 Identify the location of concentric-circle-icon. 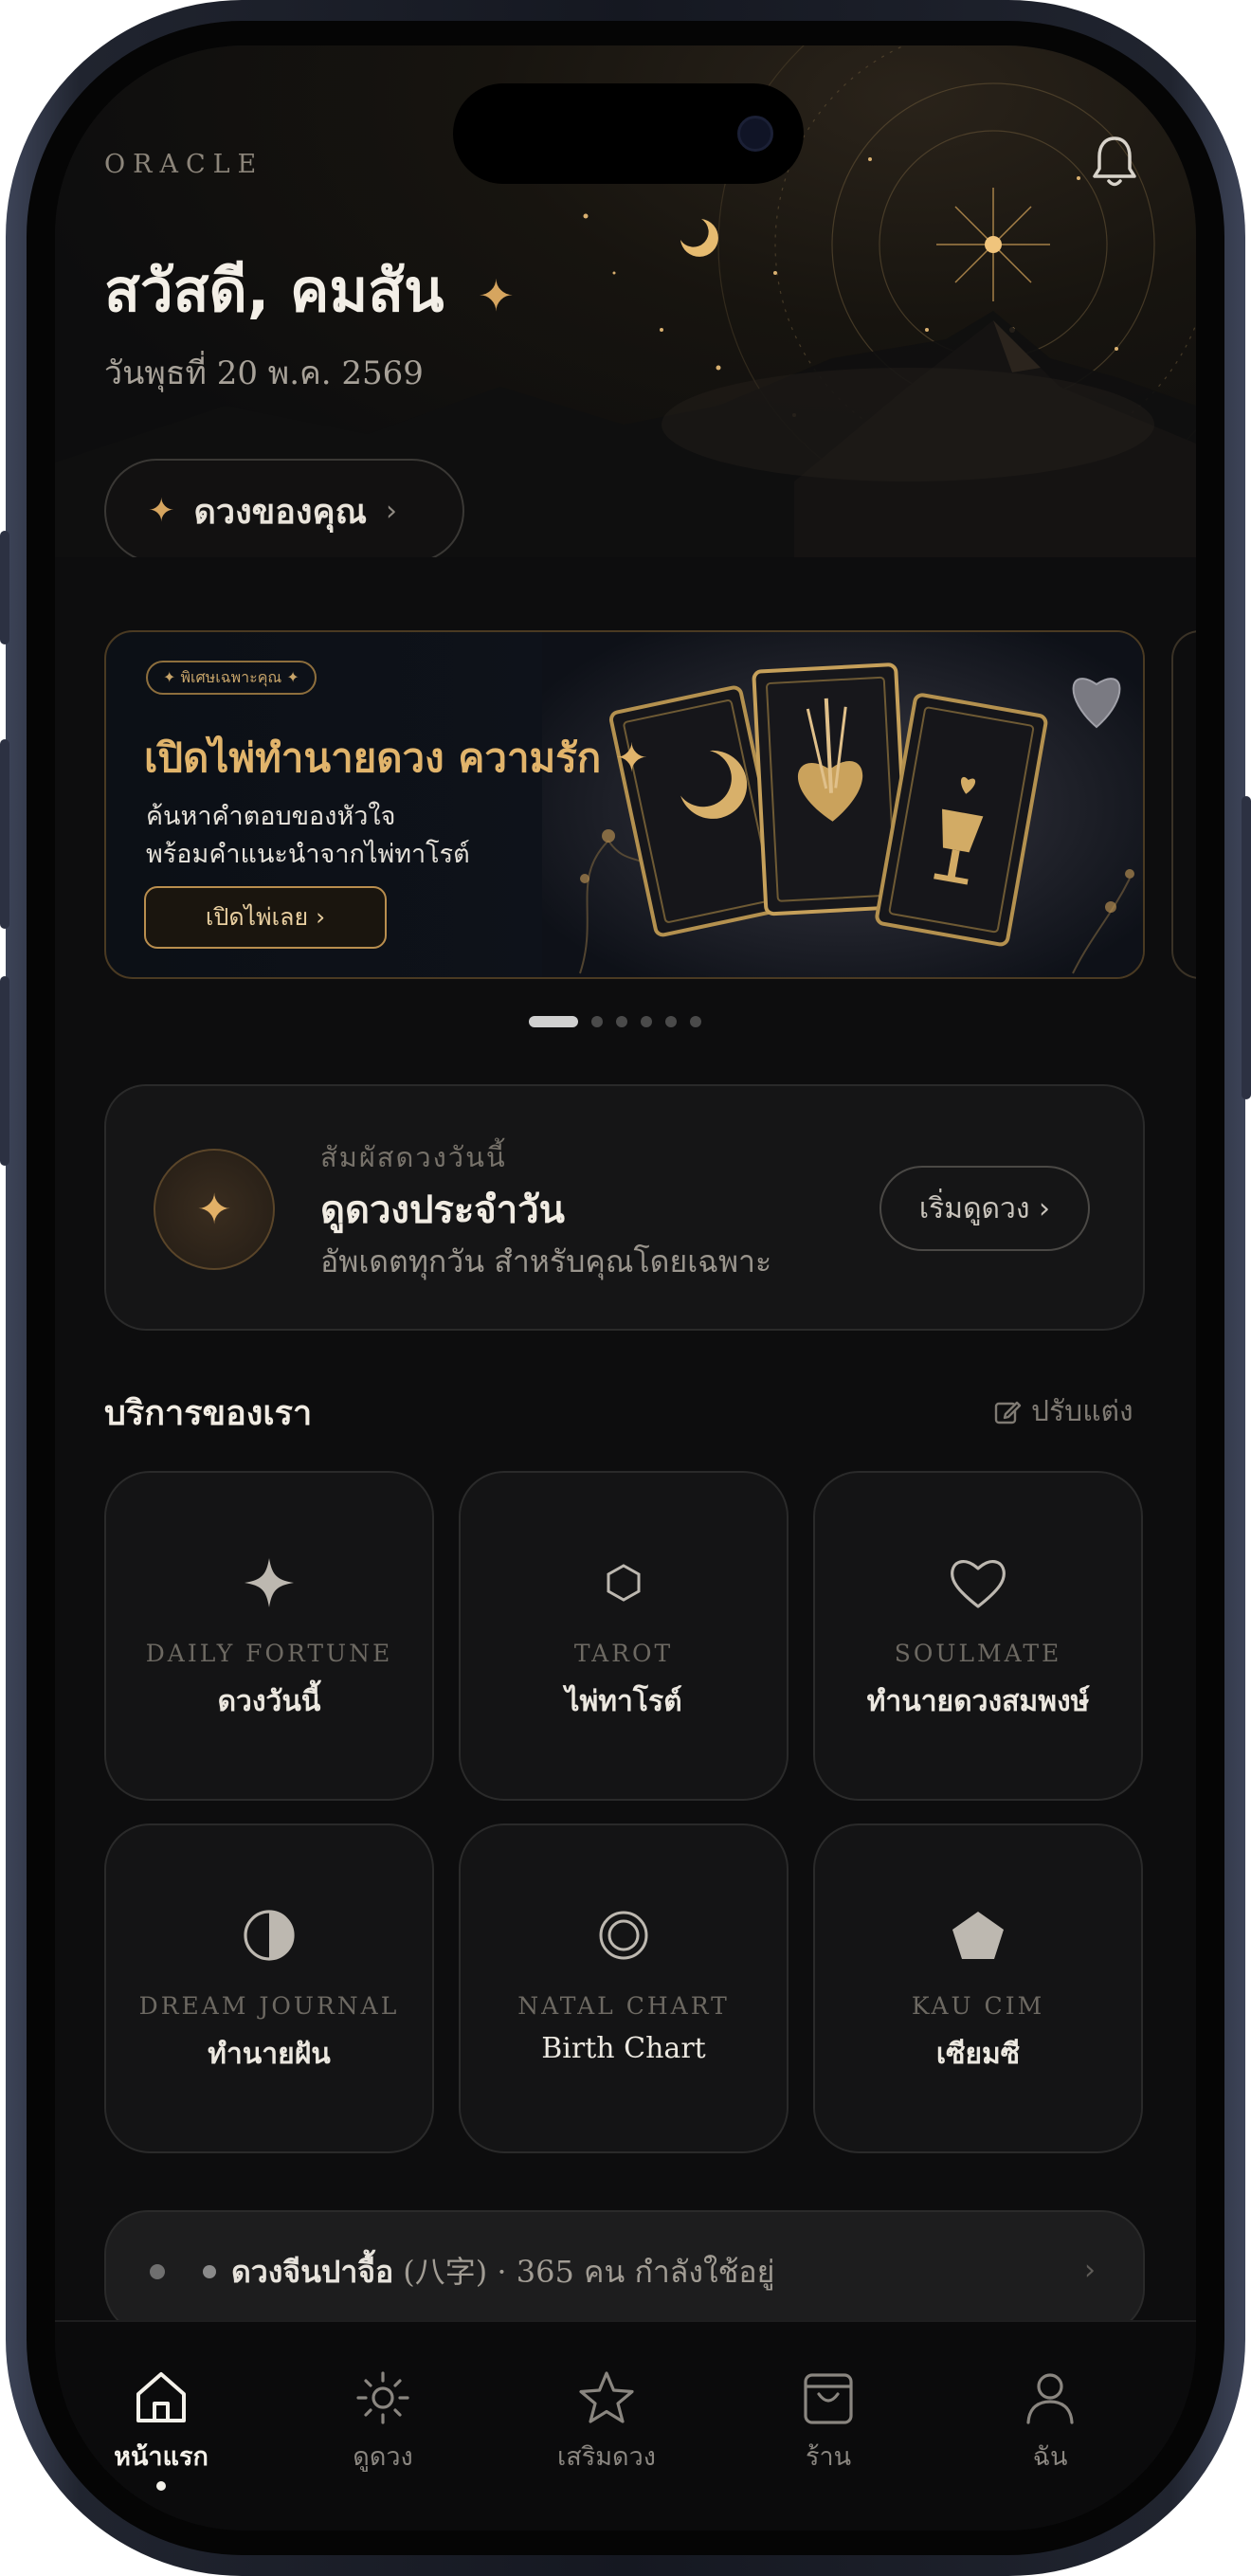
(624, 1935).